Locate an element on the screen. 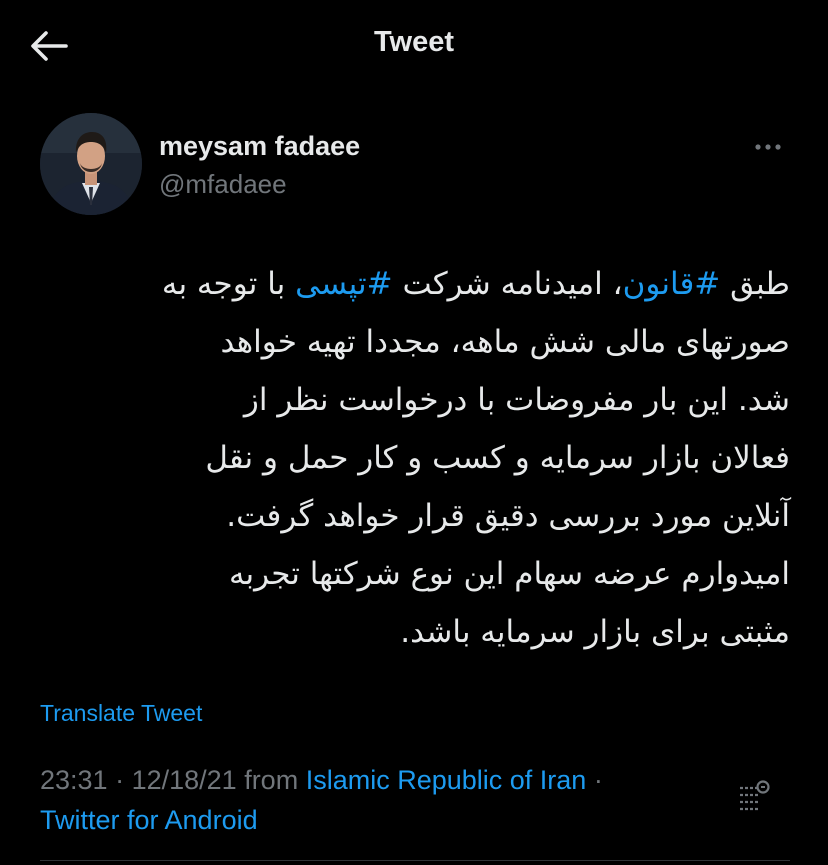 Image resolution: width=828 pixels, height=865 pixels. more-horizontal-icon is located at coordinates (768, 147).